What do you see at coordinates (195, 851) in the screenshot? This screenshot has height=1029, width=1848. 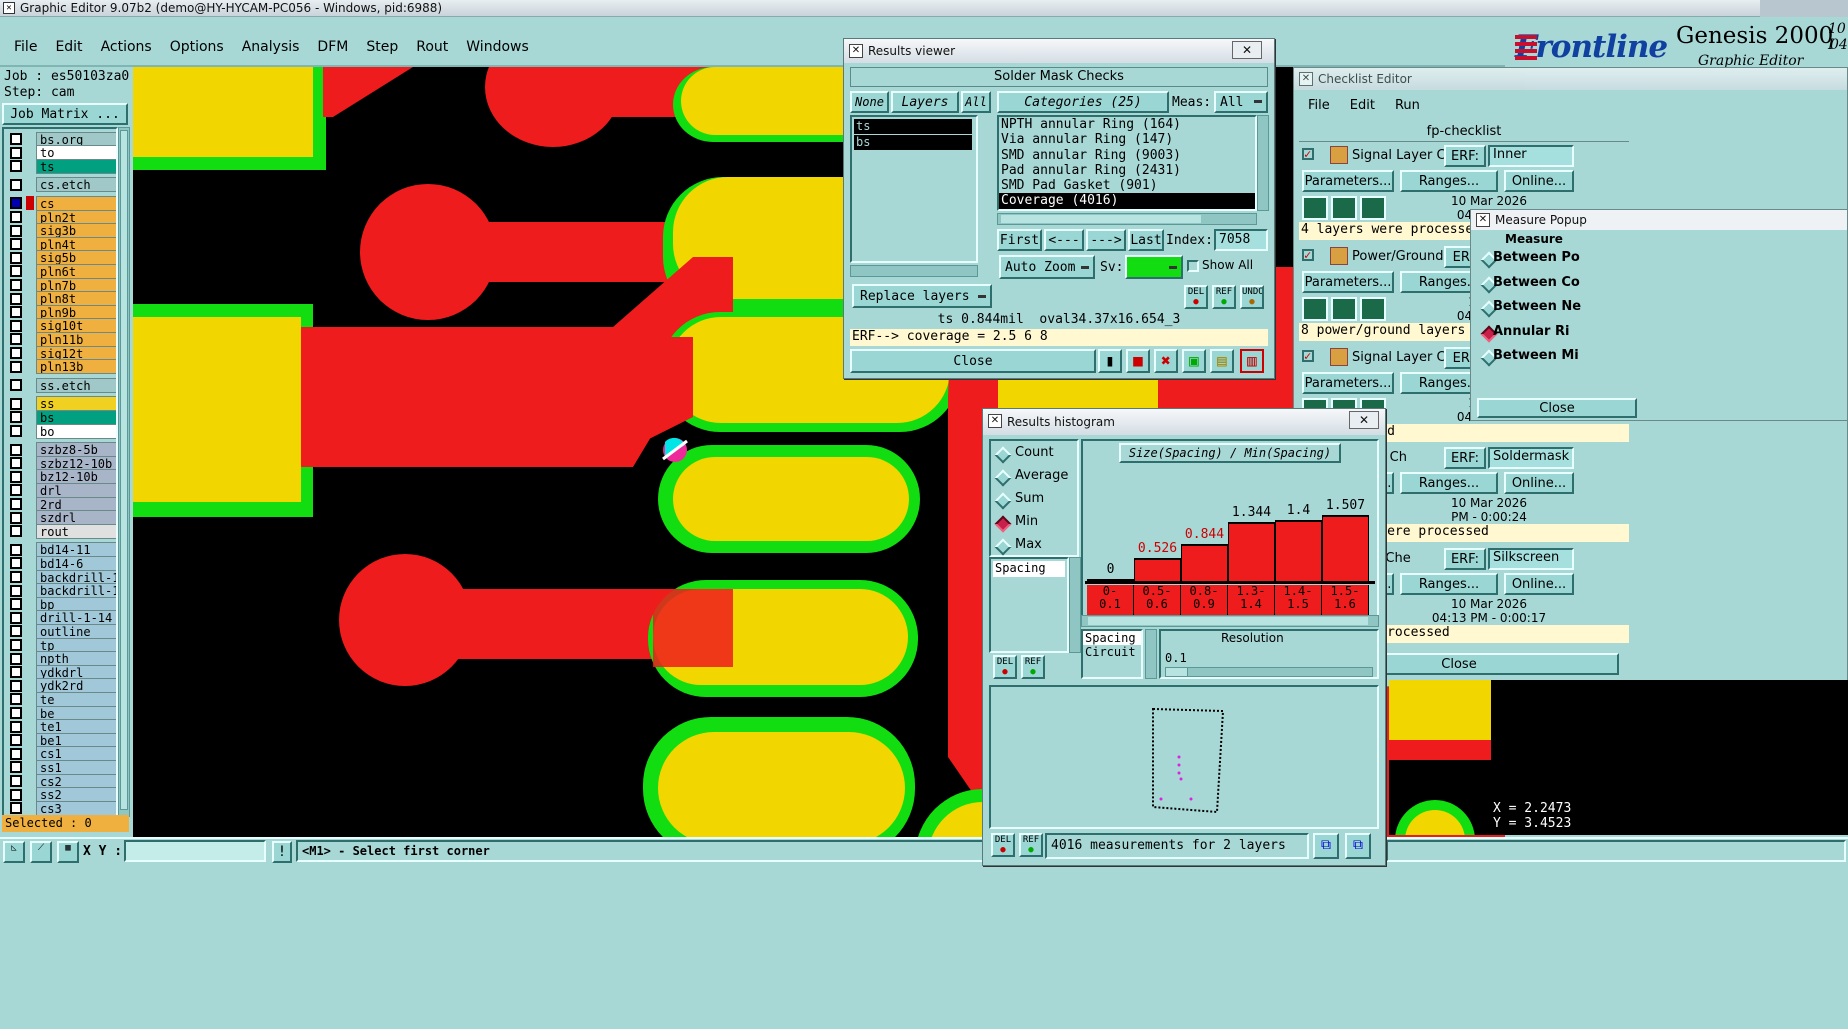 I see `xy-input` at bounding box center [195, 851].